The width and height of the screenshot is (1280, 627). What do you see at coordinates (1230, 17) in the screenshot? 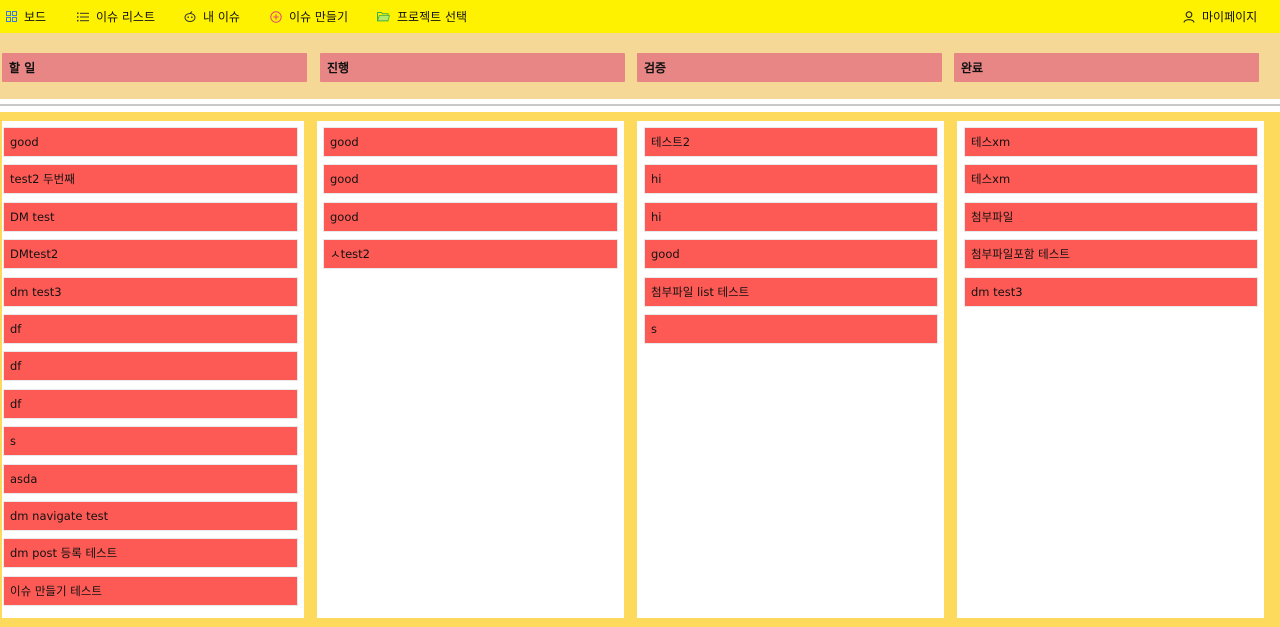
I see `nav-my-page-label: 마이페이지` at bounding box center [1230, 17].